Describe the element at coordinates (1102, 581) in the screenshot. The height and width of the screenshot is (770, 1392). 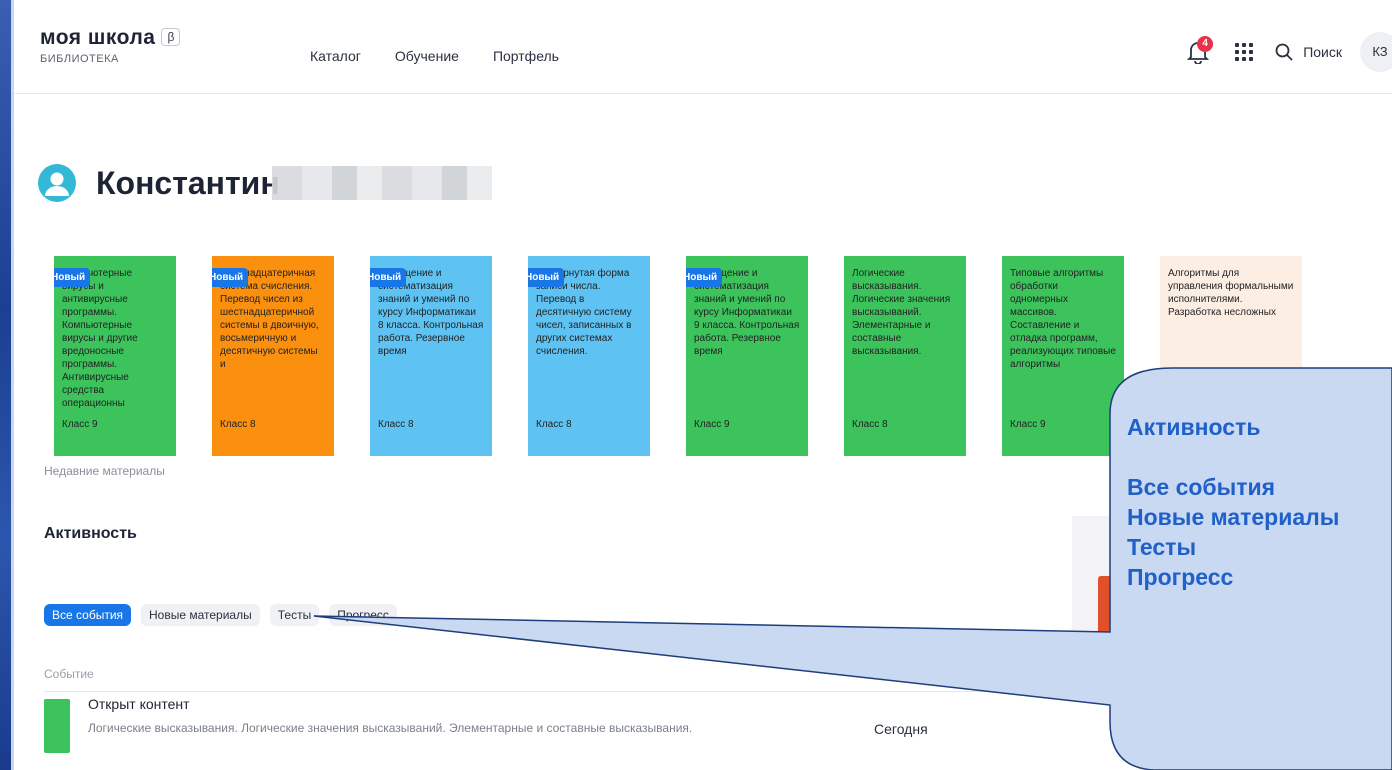
I see `side-widget` at that location.